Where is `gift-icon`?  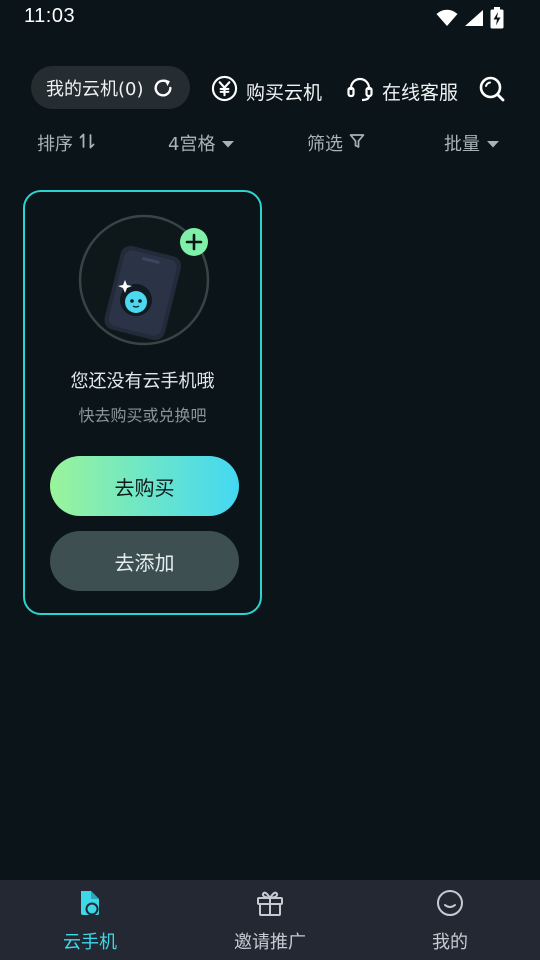 gift-icon is located at coordinates (270, 905).